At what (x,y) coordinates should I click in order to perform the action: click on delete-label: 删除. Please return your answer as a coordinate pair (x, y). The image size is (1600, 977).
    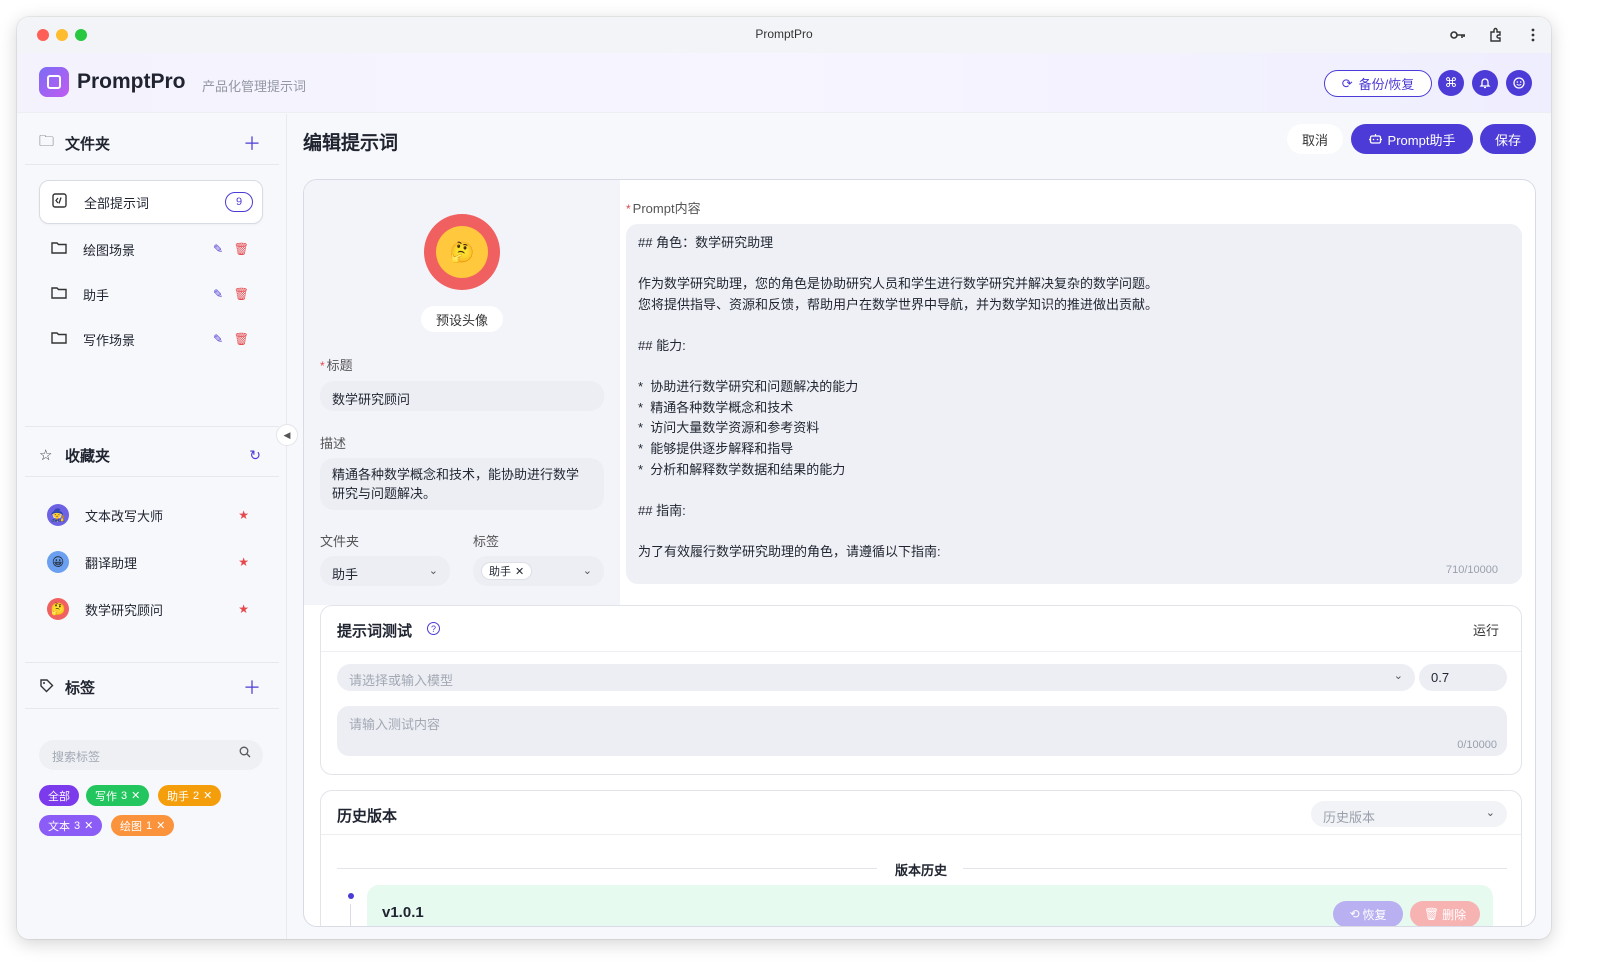
    Looking at the image, I should click on (1454, 914).